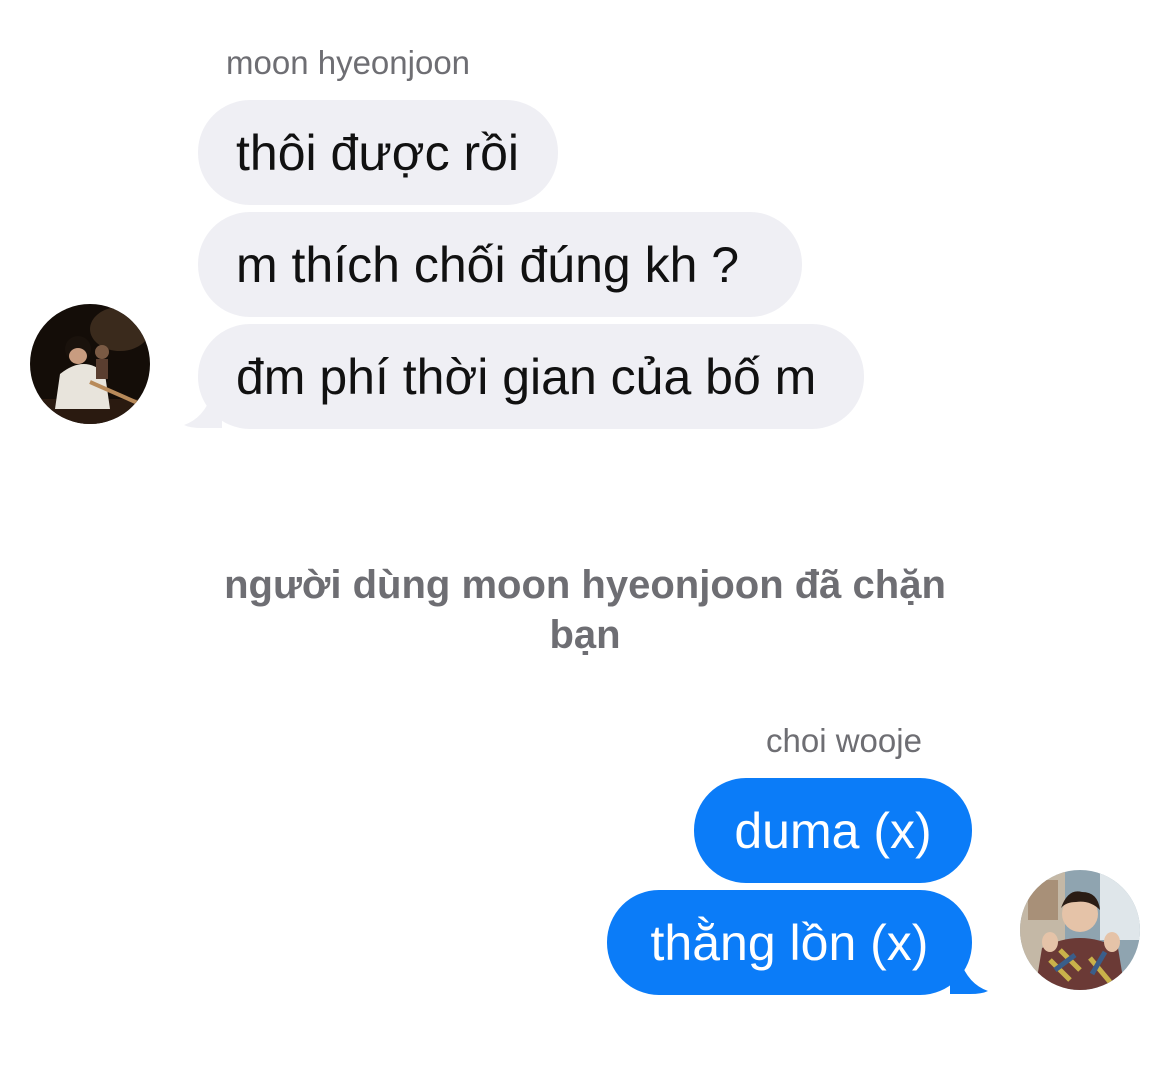 The image size is (1170, 1075). I want to click on block-notice: người dùng moon hyeonjoon đã chặn bạn, so click(585, 610).